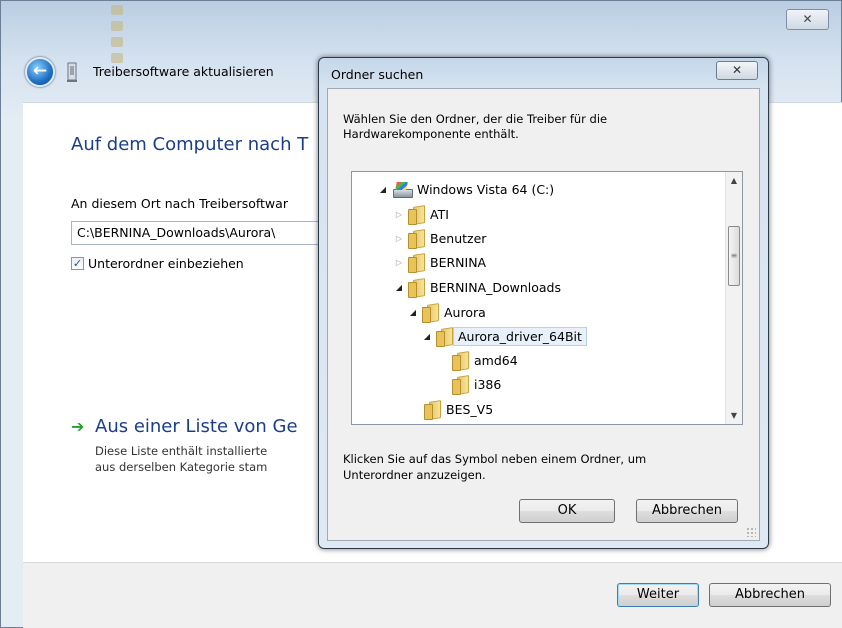 The height and width of the screenshot is (628, 842). I want to click on tree-item-label: i386, so click(488, 384).